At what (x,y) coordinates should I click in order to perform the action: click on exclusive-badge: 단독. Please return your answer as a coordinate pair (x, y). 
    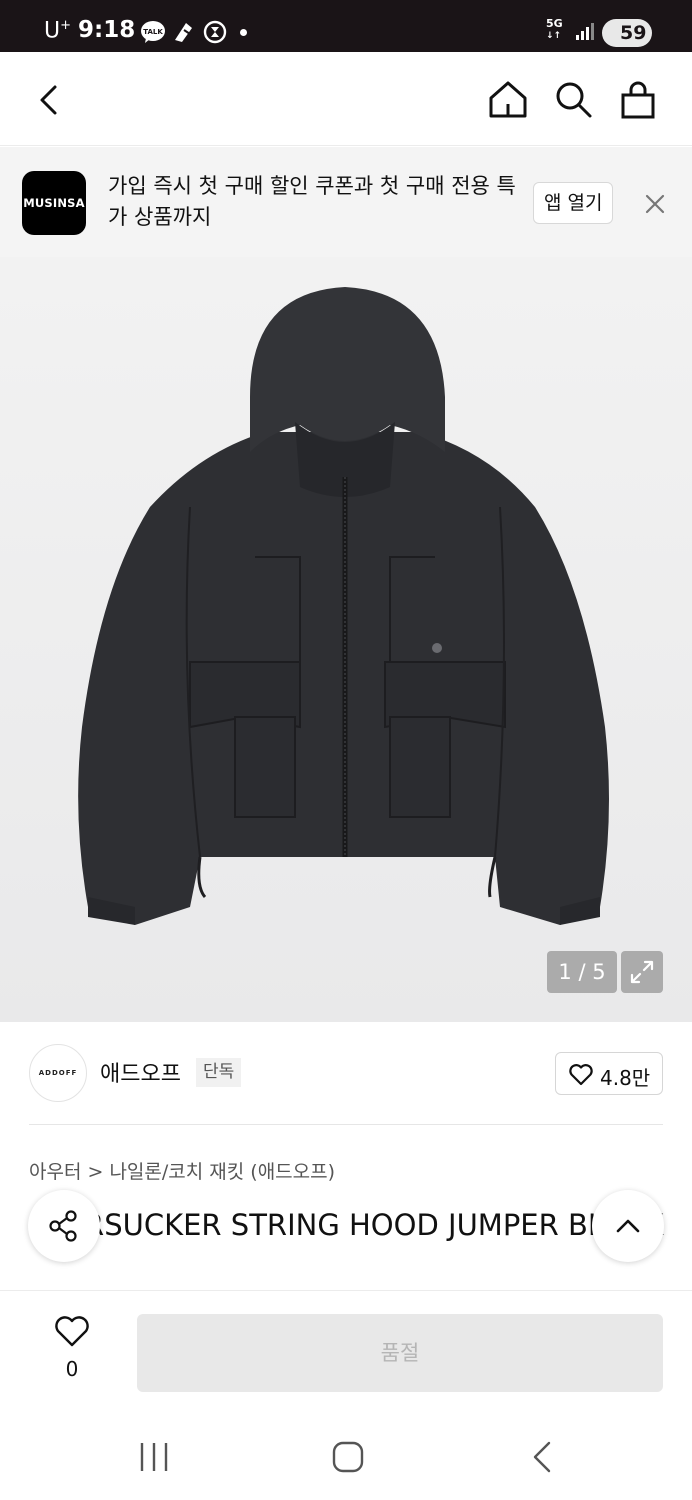
    Looking at the image, I should click on (219, 1072).